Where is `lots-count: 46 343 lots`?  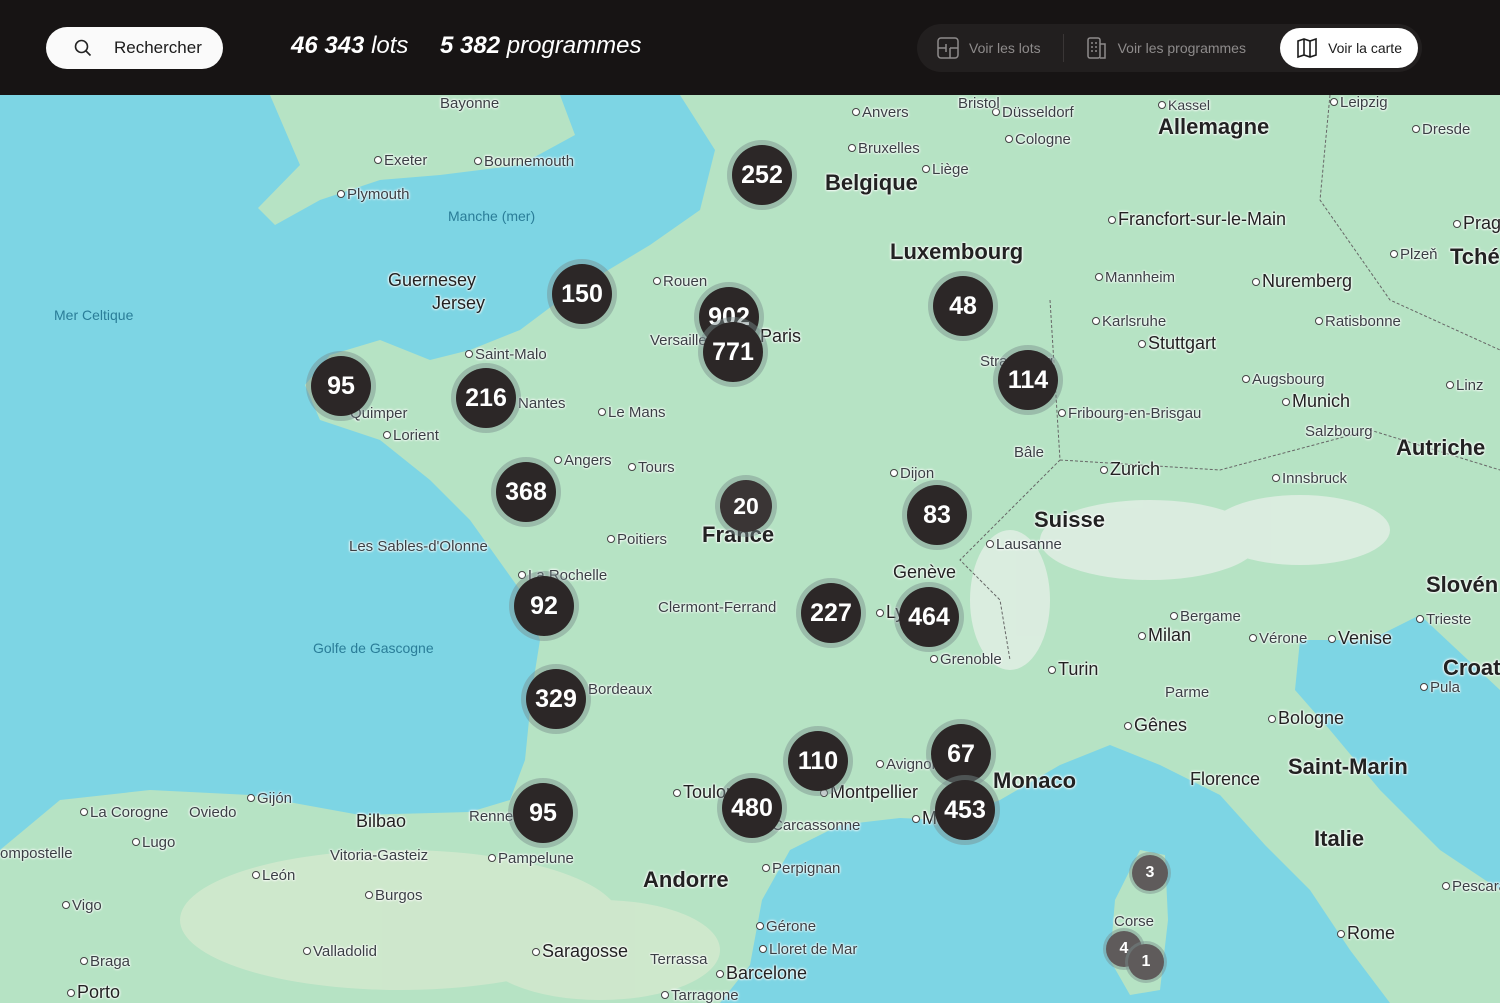
lots-count: 46 343 lots is located at coordinates (350, 45).